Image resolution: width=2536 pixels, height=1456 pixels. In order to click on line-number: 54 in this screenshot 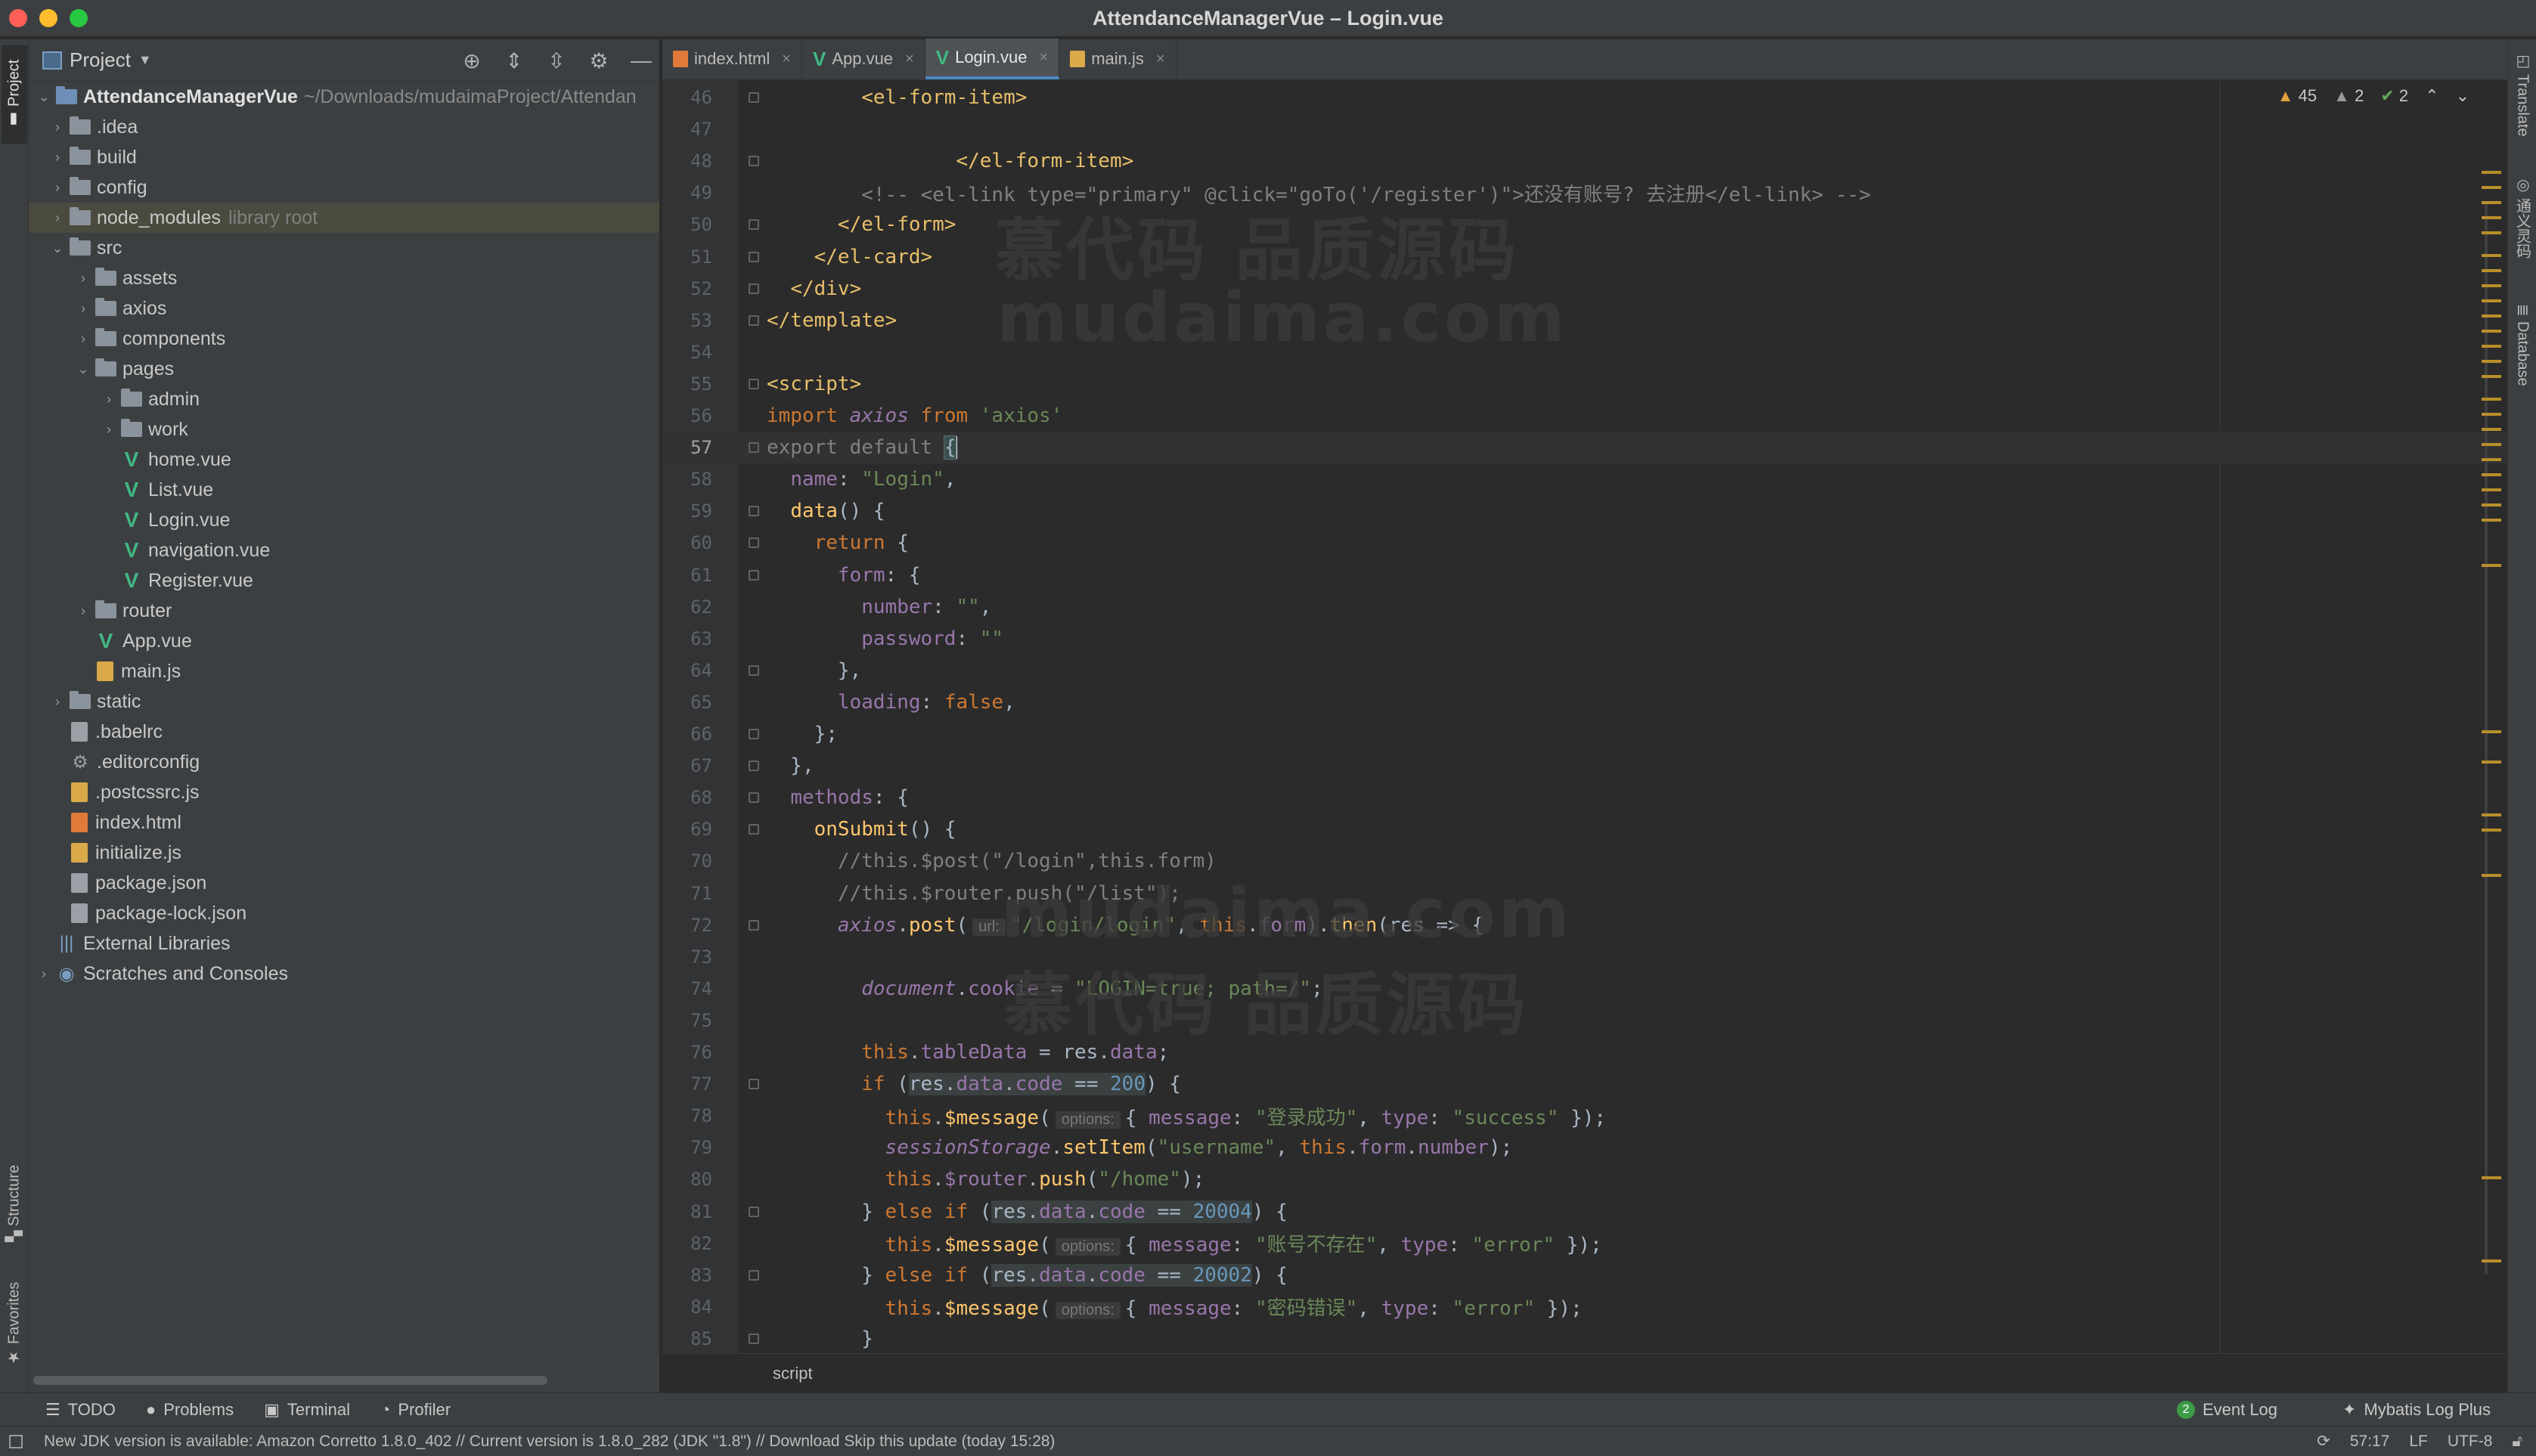, I will do `click(687, 352)`.